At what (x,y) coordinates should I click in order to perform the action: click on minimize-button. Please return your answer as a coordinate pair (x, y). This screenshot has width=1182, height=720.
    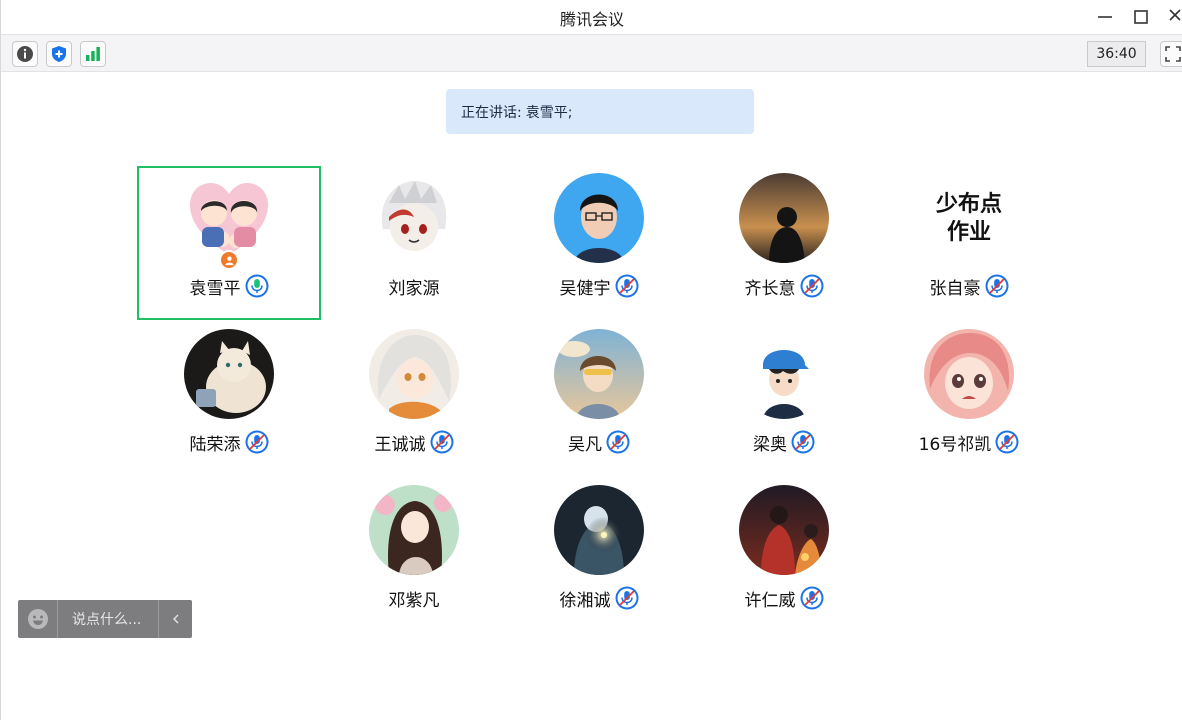
    Looking at the image, I should click on (1105, 17).